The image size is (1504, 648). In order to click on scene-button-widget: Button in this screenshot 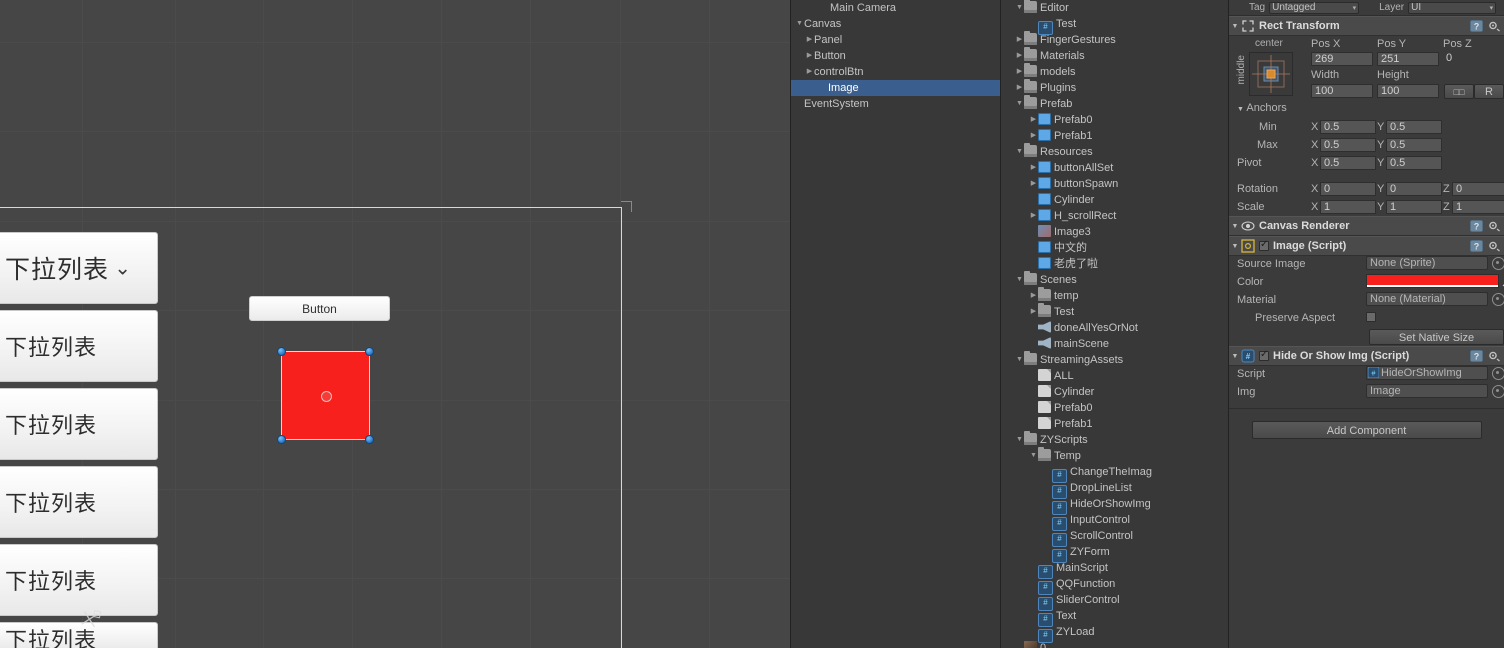, I will do `click(319, 308)`.